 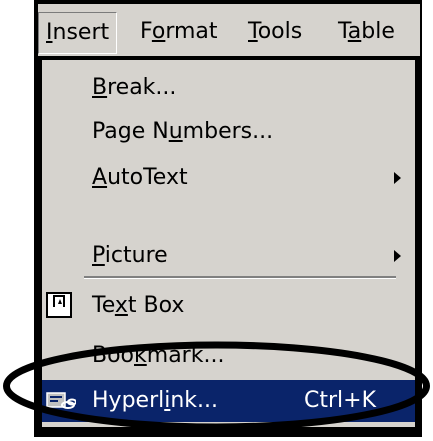 What do you see at coordinates (81, 32) in the screenshot?
I see `menubar-insert-suffix: nsert` at bounding box center [81, 32].